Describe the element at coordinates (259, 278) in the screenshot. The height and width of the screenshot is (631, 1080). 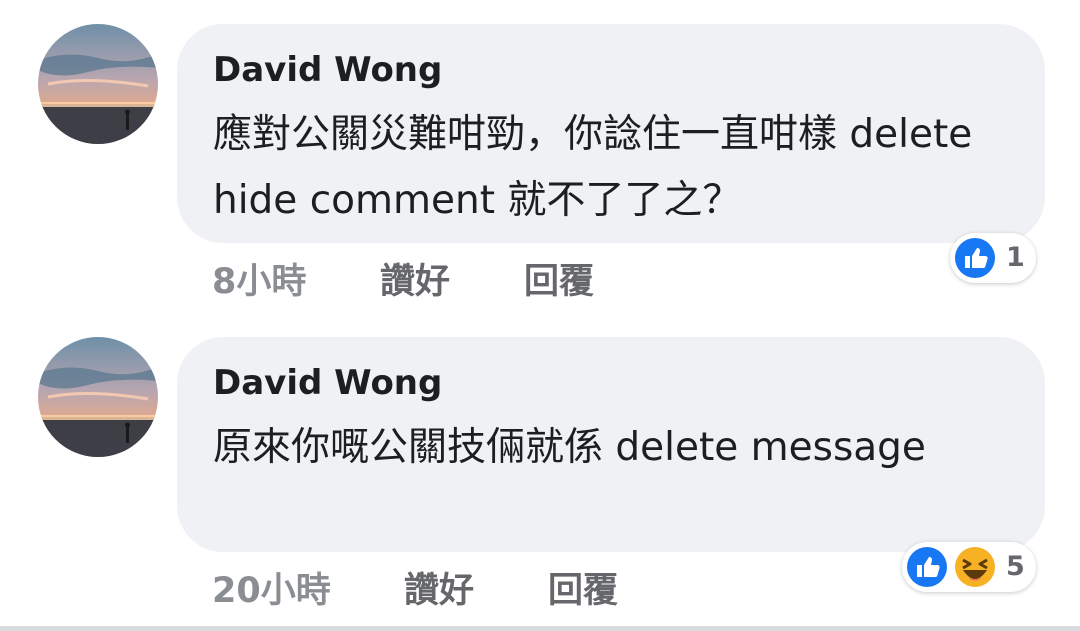
I see `comment-timestamp: 8小時` at that location.